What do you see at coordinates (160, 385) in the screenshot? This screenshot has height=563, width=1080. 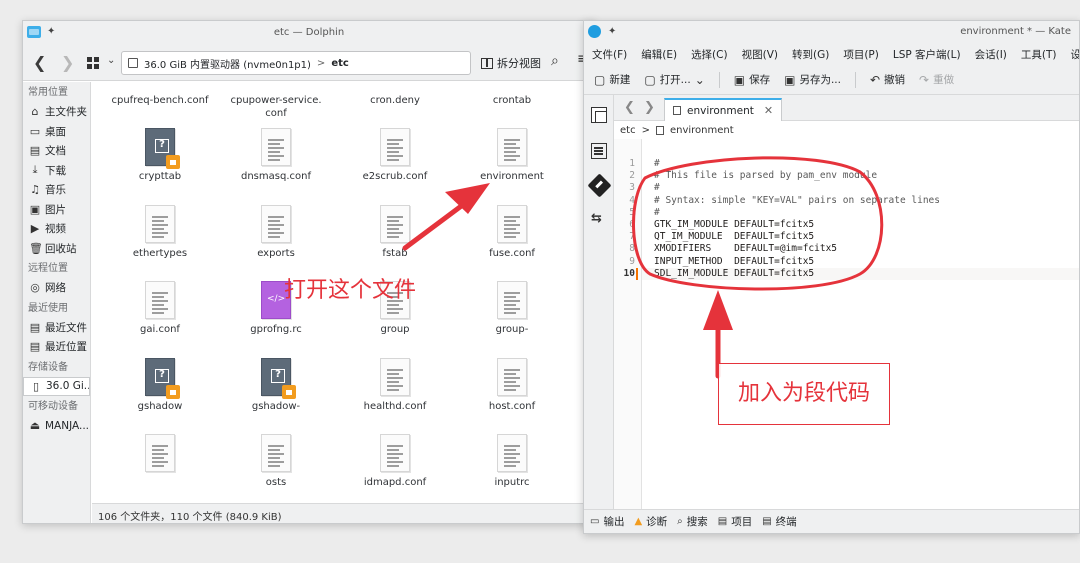 I see `file-item: gshadow` at bounding box center [160, 385].